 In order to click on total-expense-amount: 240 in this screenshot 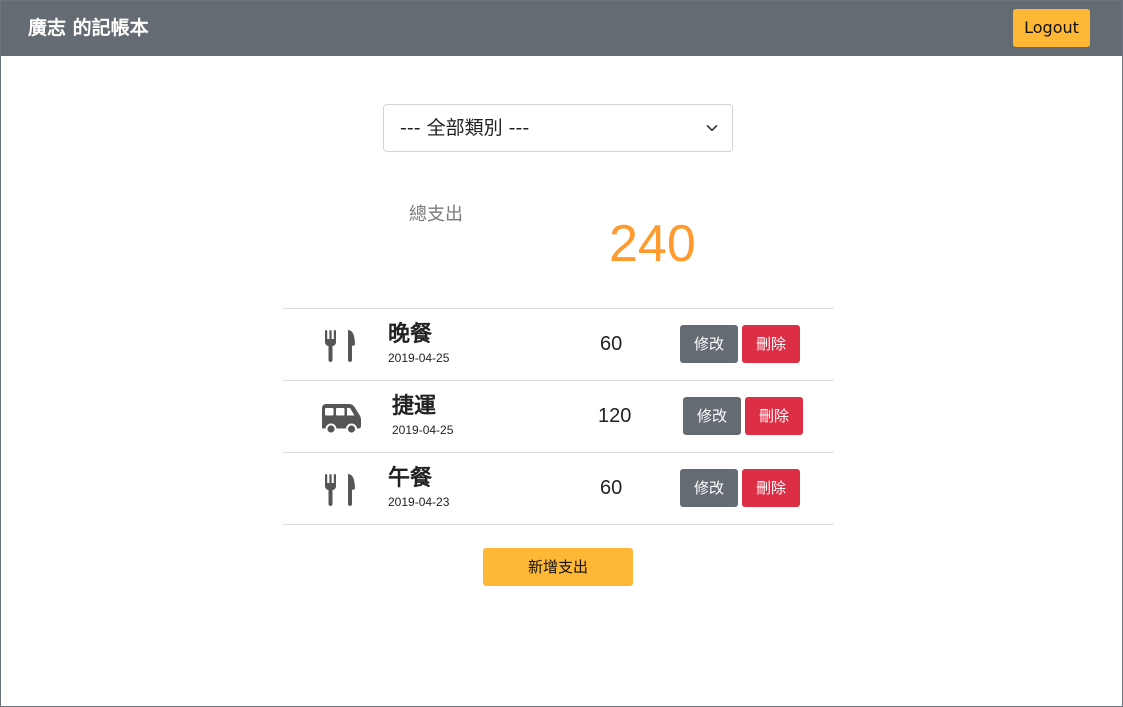, I will do `click(652, 244)`.